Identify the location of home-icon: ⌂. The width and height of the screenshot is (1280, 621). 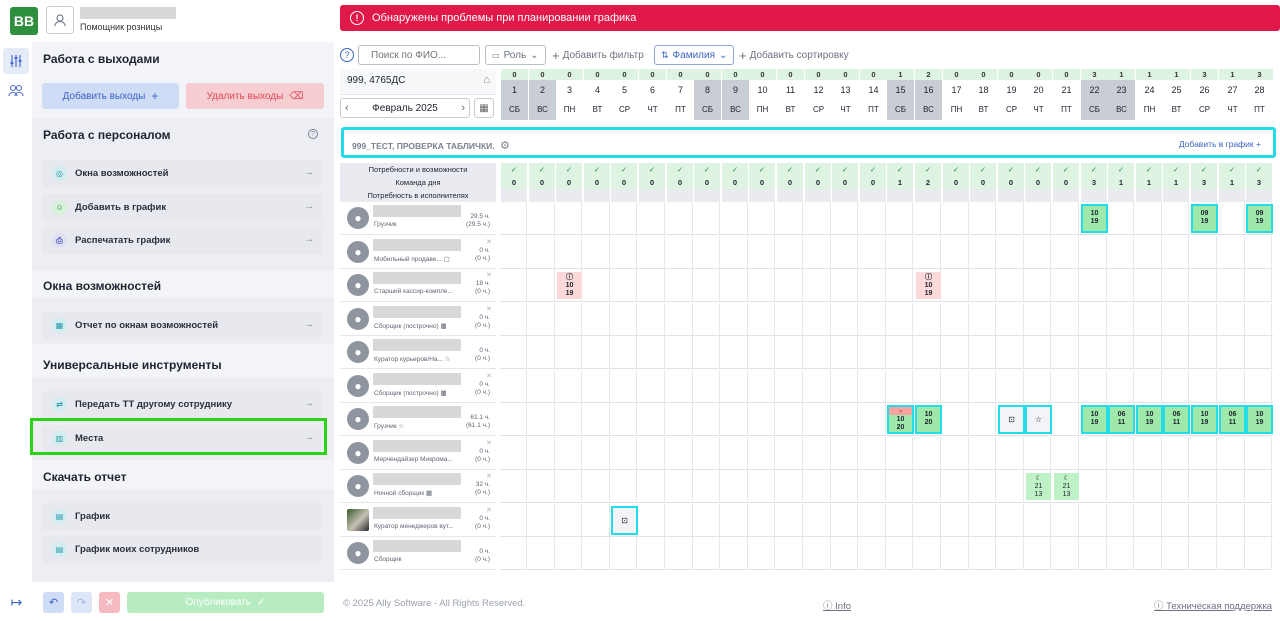
(486, 80).